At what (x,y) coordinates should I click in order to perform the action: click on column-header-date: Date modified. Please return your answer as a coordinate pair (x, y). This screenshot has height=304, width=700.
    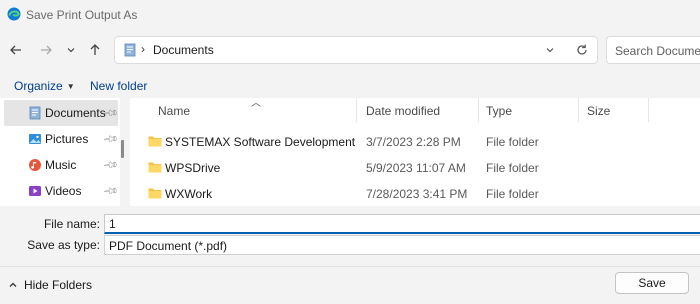
    Looking at the image, I should click on (403, 111).